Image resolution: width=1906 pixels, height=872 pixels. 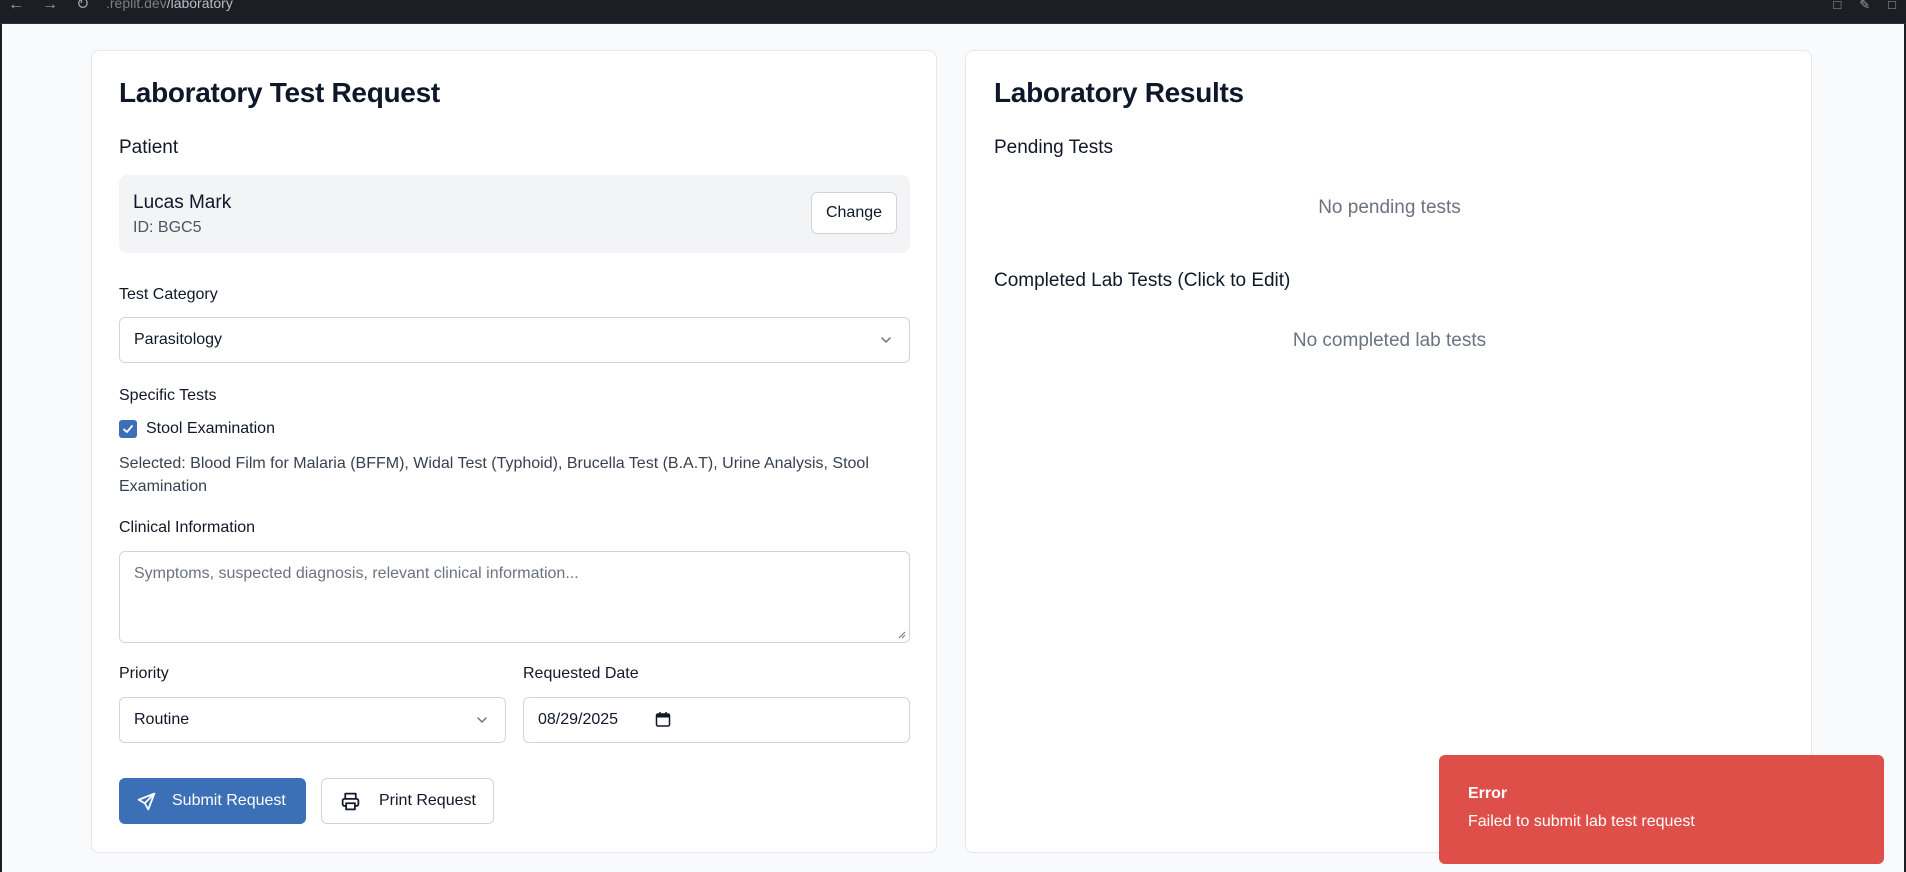 What do you see at coordinates (16, 6) in the screenshot?
I see `back-icon: ←` at bounding box center [16, 6].